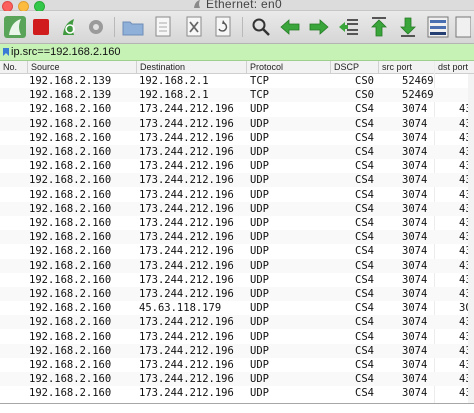 The height and width of the screenshot is (413, 474). I want to click on go-forward-button, so click(319, 27).